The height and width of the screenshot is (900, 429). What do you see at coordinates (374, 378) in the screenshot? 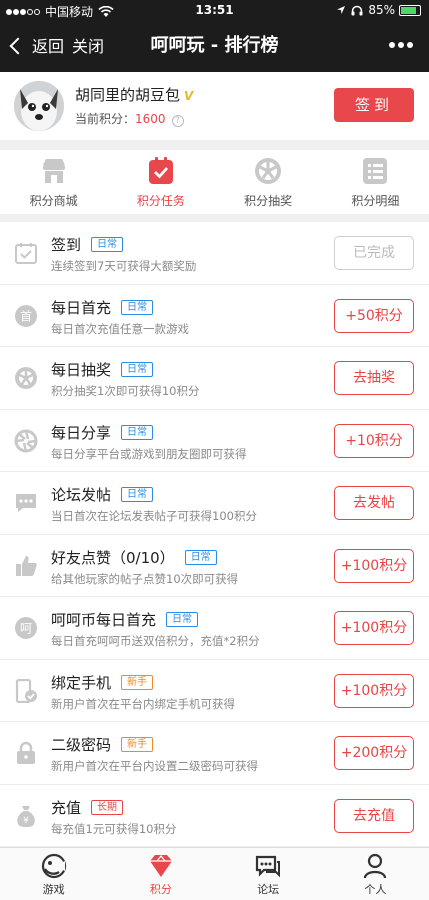
I see `task-action-button: 去抽奖` at bounding box center [374, 378].